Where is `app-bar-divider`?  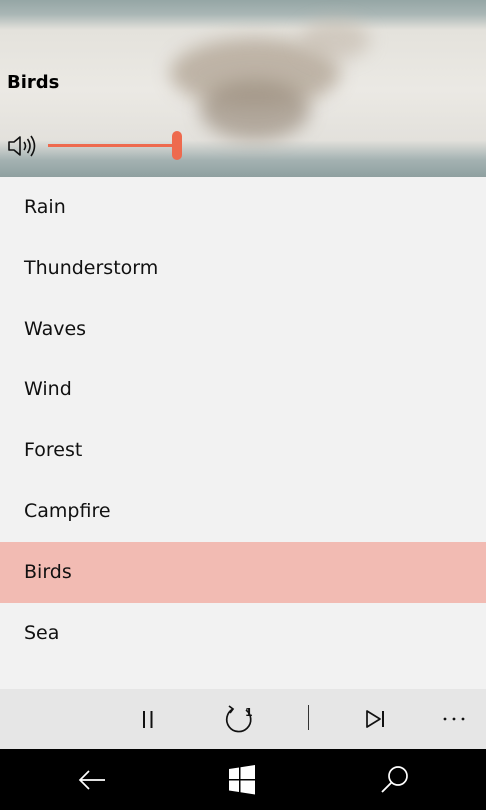
app-bar-divider is located at coordinates (308, 717).